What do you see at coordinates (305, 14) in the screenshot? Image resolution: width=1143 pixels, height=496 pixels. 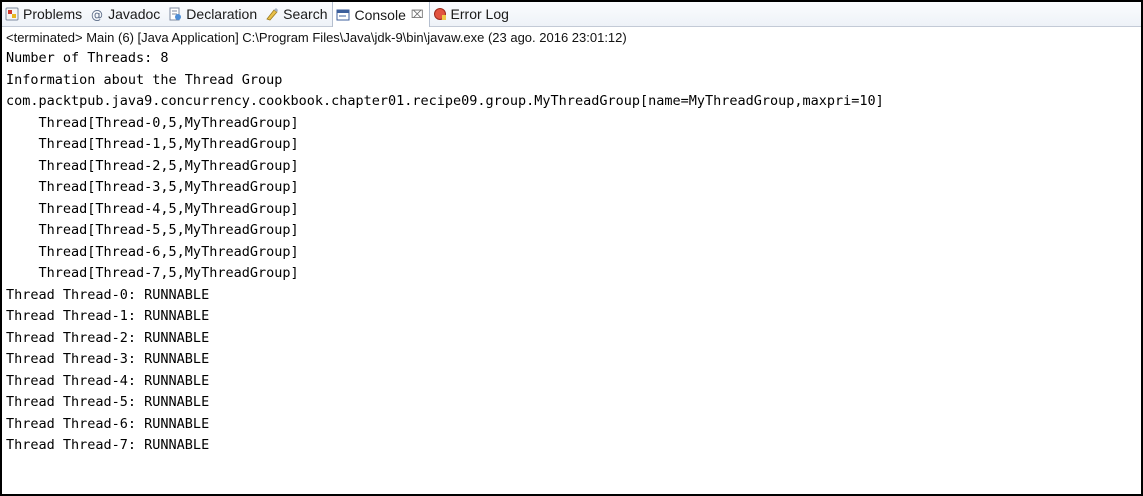 I see `tab-label: Search` at bounding box center [305, 14].